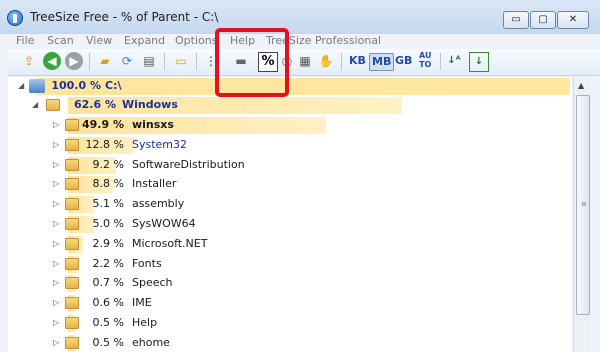  I want to click on scroll-up-arrow-icon: ▲, so click(581, 85).